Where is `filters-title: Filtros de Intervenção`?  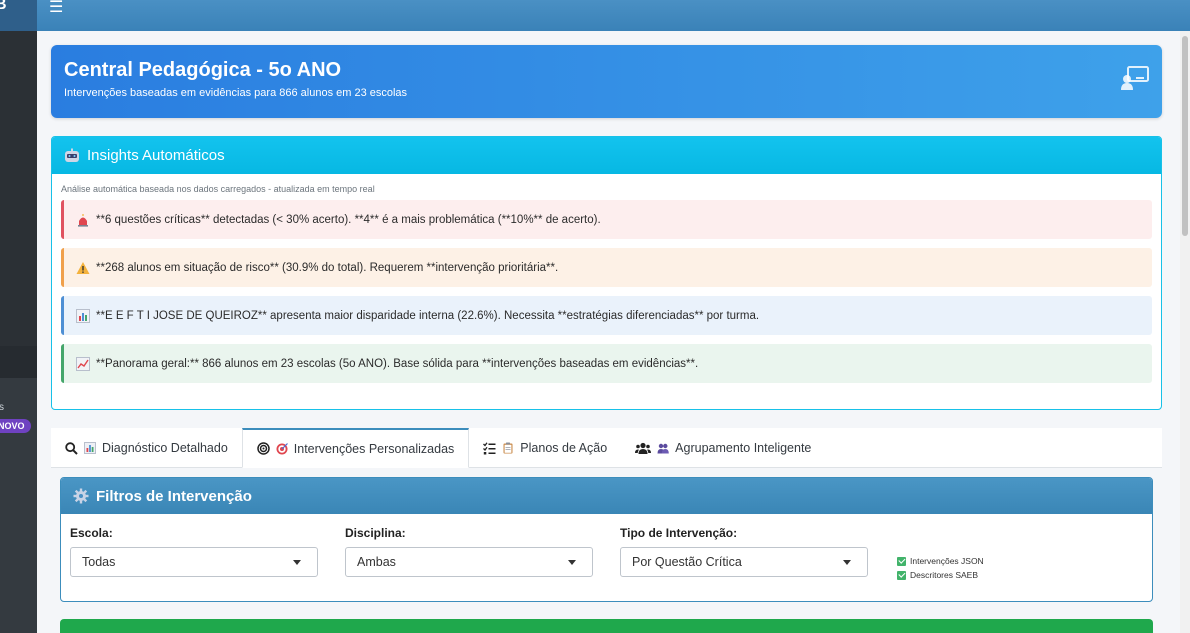 filters-title: Filtros de Intervenção is located at coordinates (174, 496).